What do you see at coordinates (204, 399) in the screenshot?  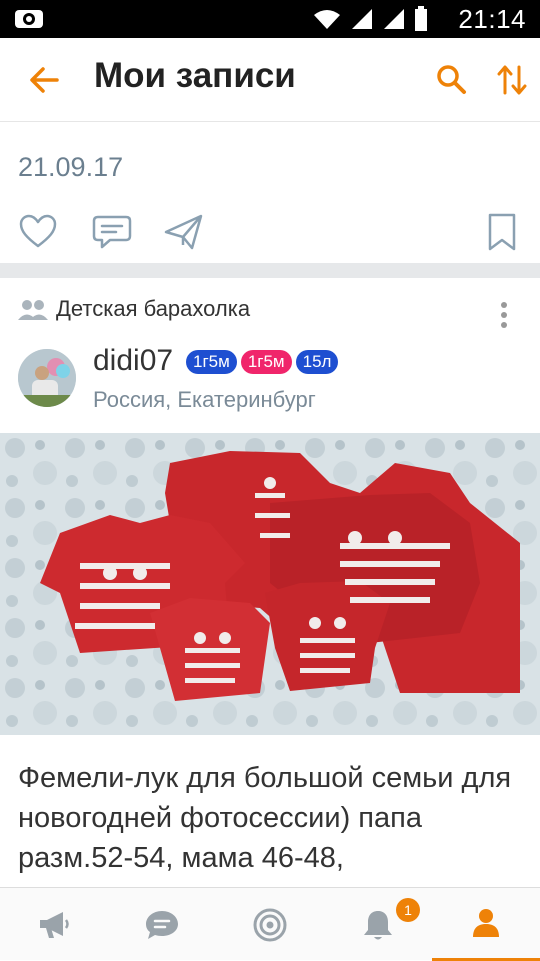 I see `author-location: Россия, Екатеринбург` at bounding box center [204, 399].